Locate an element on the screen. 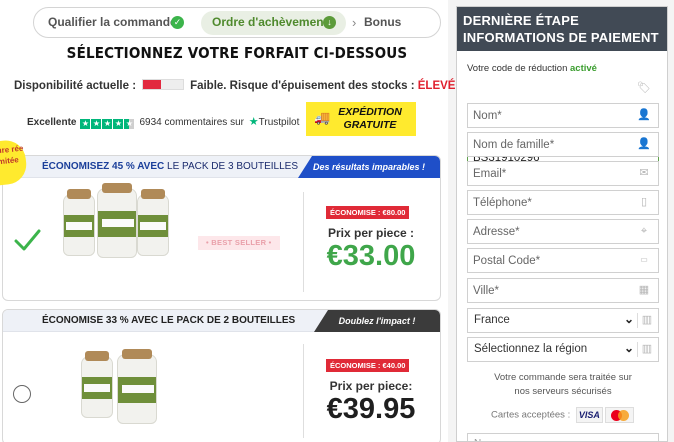  truck-icon: 🚚 is located at coordinates (322, 117).